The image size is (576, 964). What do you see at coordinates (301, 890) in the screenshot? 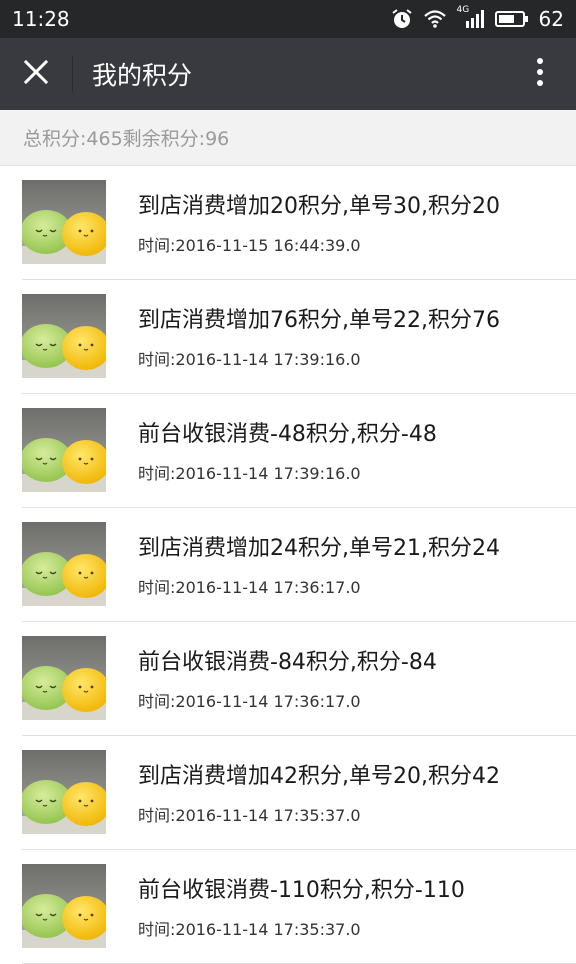
I see `record-title: 前台收银消费-110积分,积分-110` at bounding box center [301, 890].